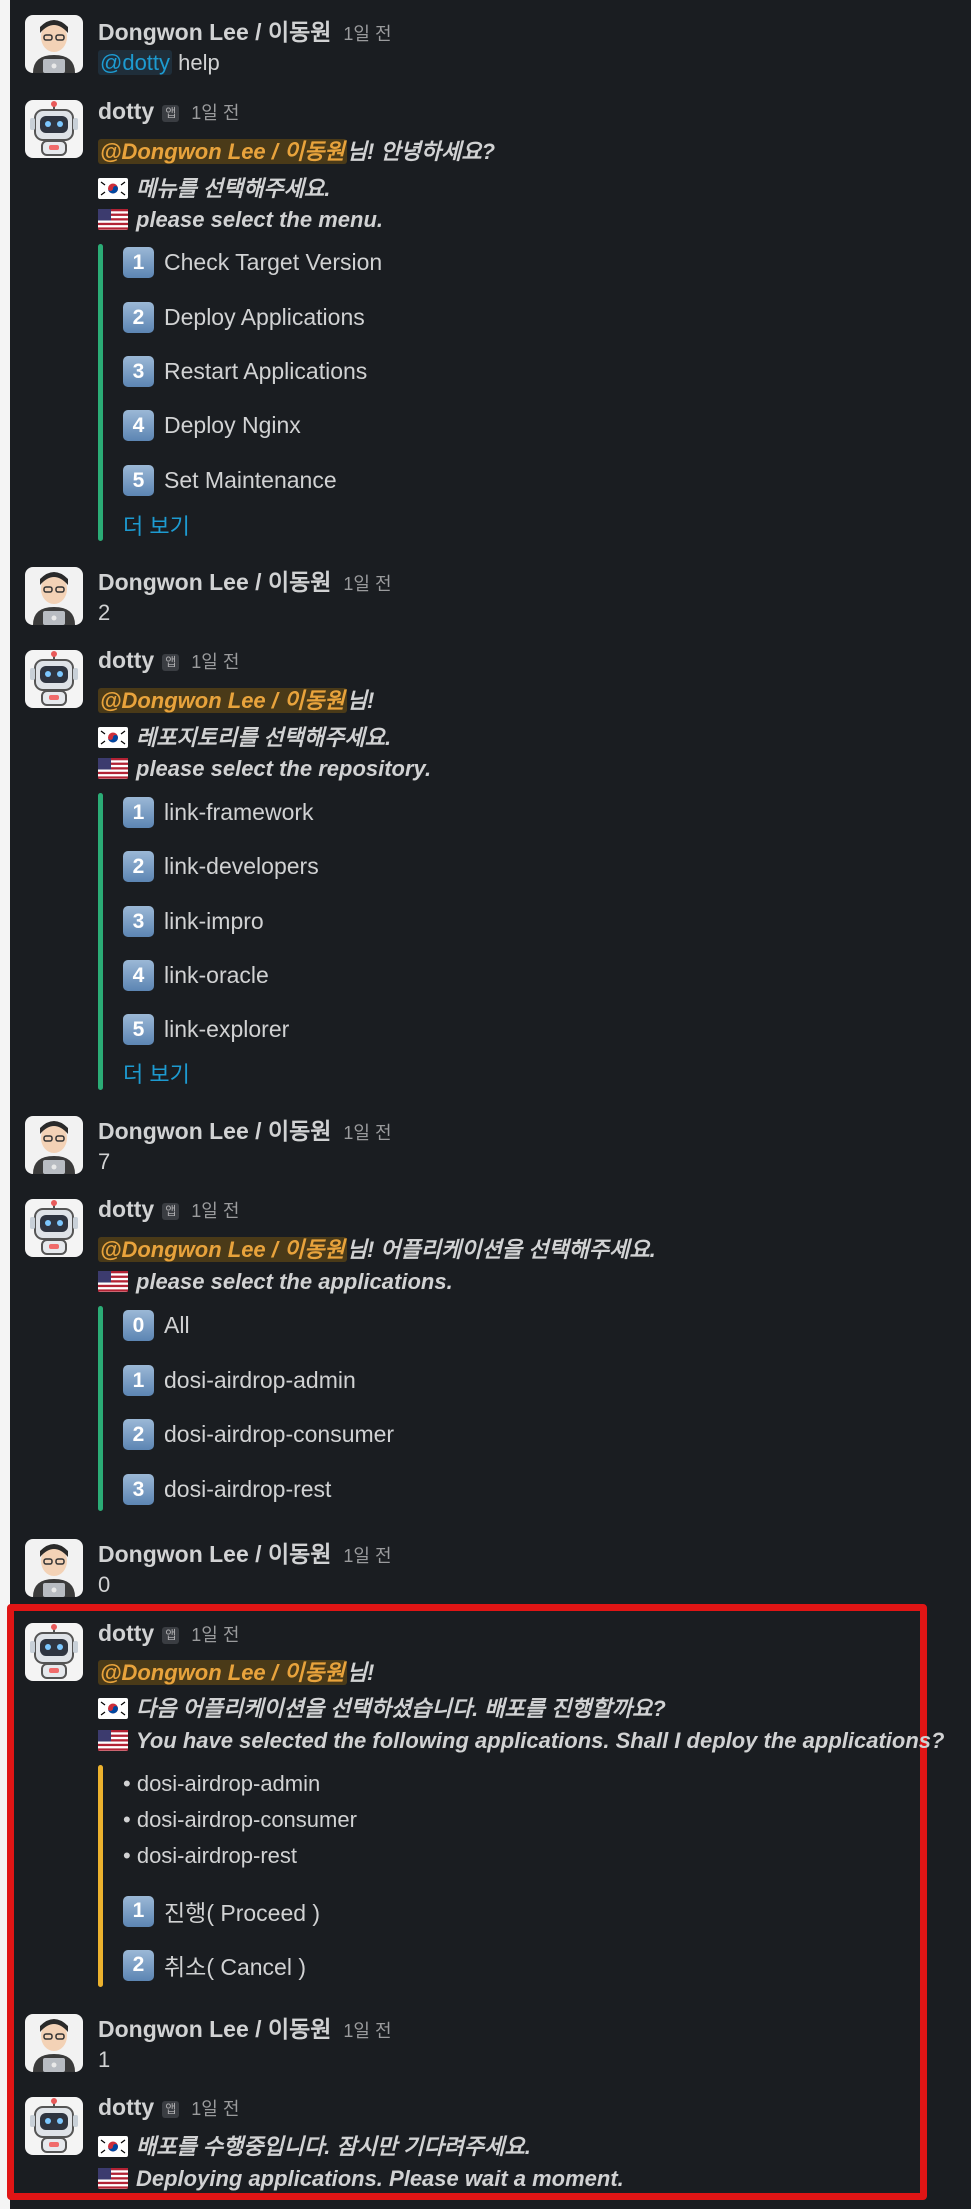 The image size is (971, 2209). I want to click on message-text: 2, so click(104, 612).